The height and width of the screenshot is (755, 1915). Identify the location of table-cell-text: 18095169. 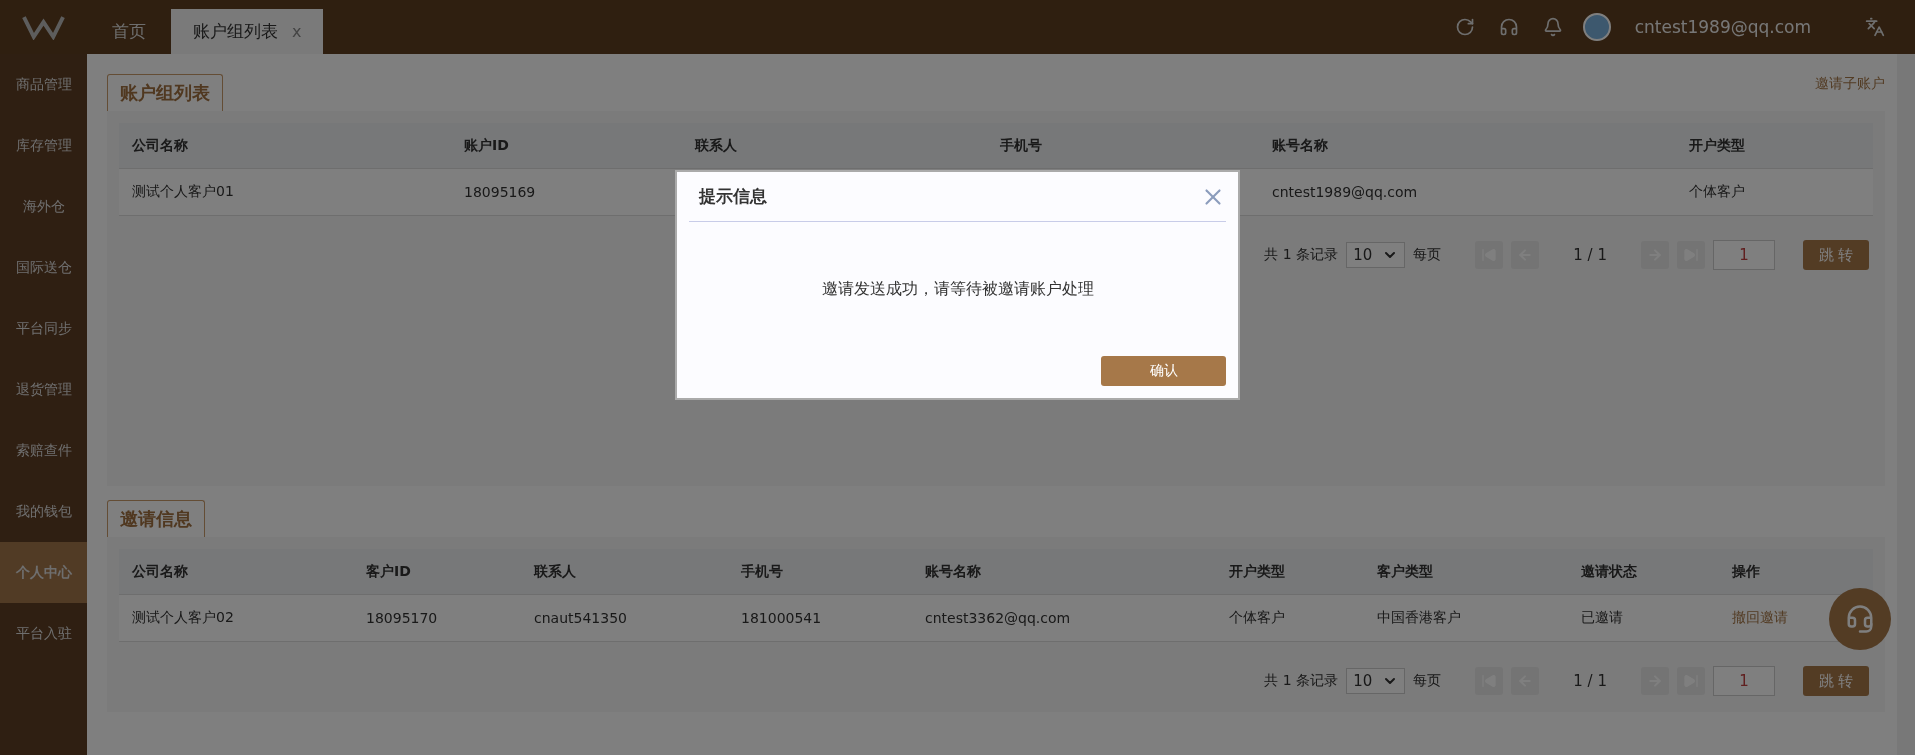
(500, 192).